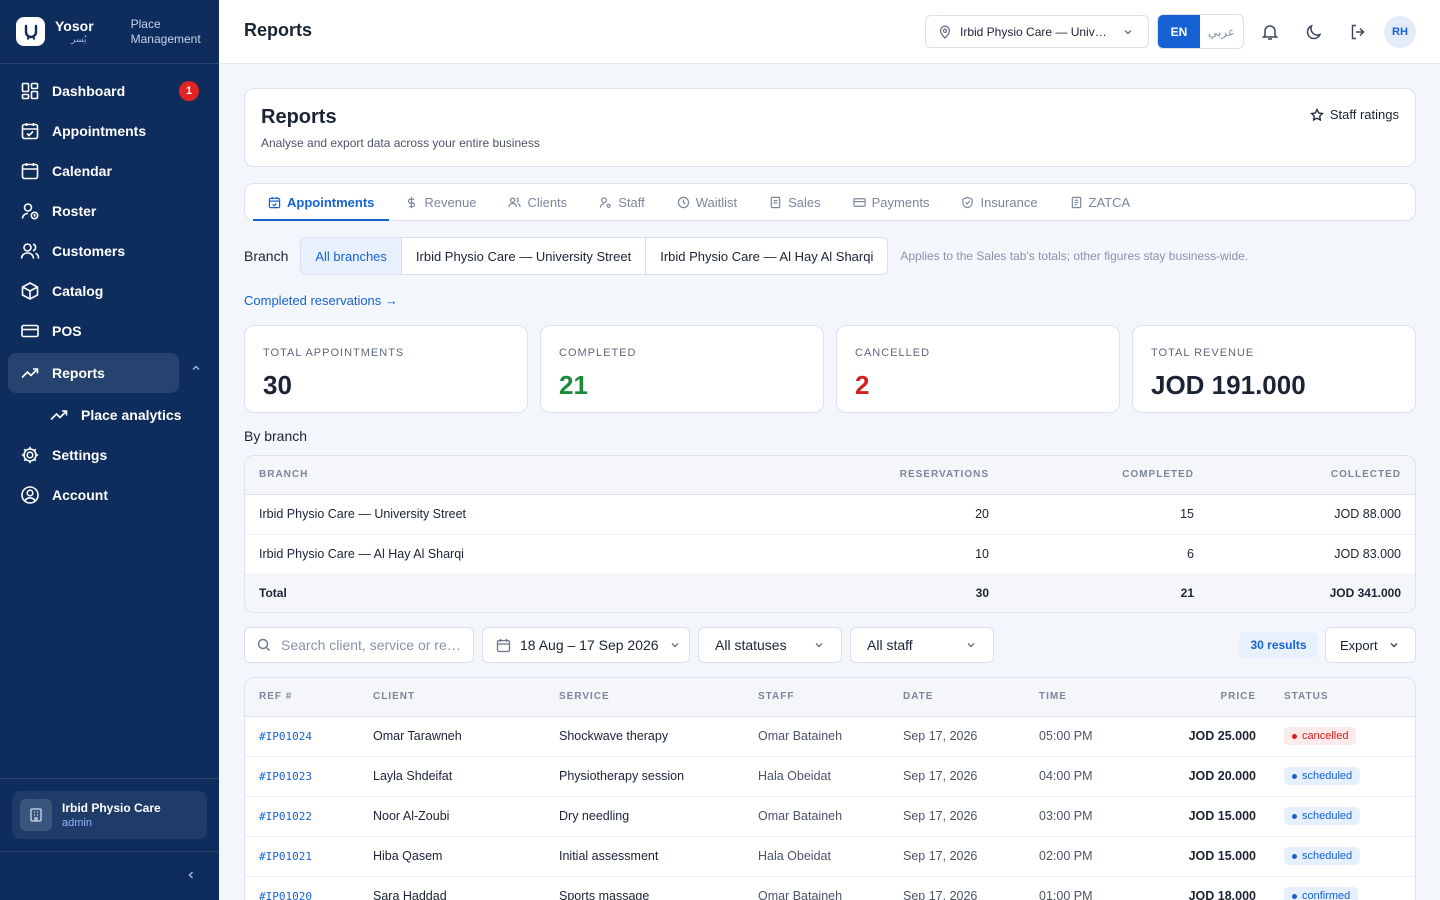  Describe the element at coordinates (716, 202) in the screenshot. I see `tab-label: Waitlist` at that location.